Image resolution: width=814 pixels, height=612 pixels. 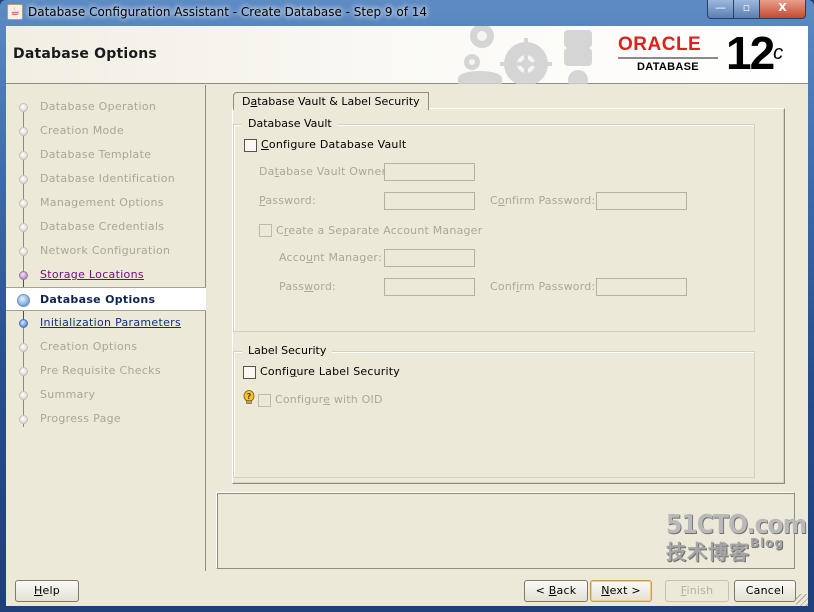 What do you see at coordinates (324, 171) in the screenshot?
I see `vault-owner-label: Database Vault Owner:` at bounding box center [324, 171].